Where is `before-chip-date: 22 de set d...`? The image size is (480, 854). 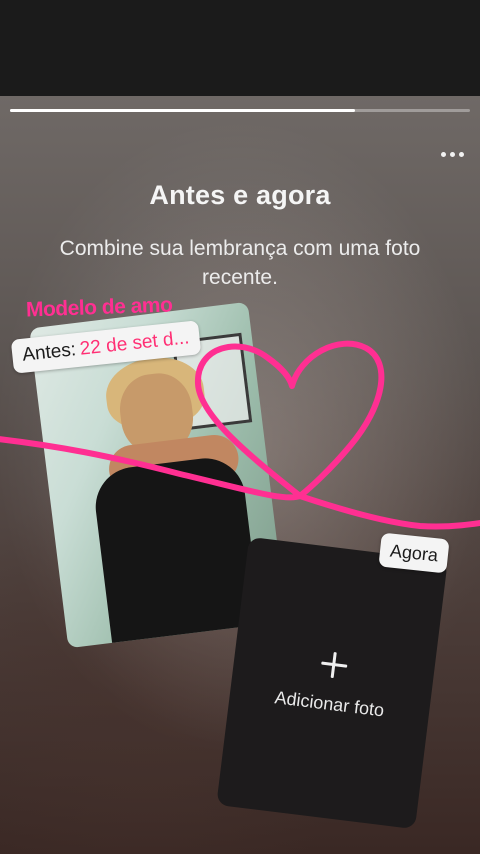
before-chip-date: 22 de set d... is located at coordinates (134, 343).